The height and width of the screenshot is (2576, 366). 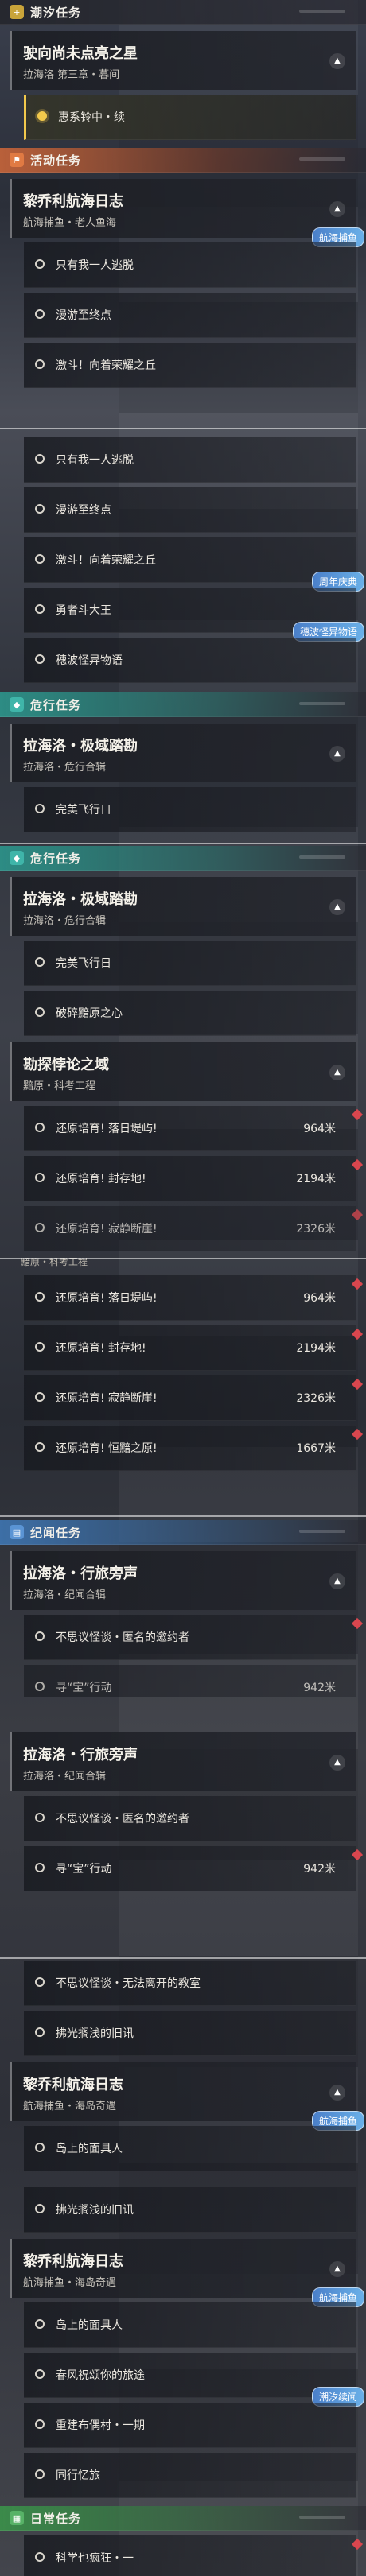 I want to click on item-label: 还原培育! 寂静断崖!, so click(x=107, y=1399).